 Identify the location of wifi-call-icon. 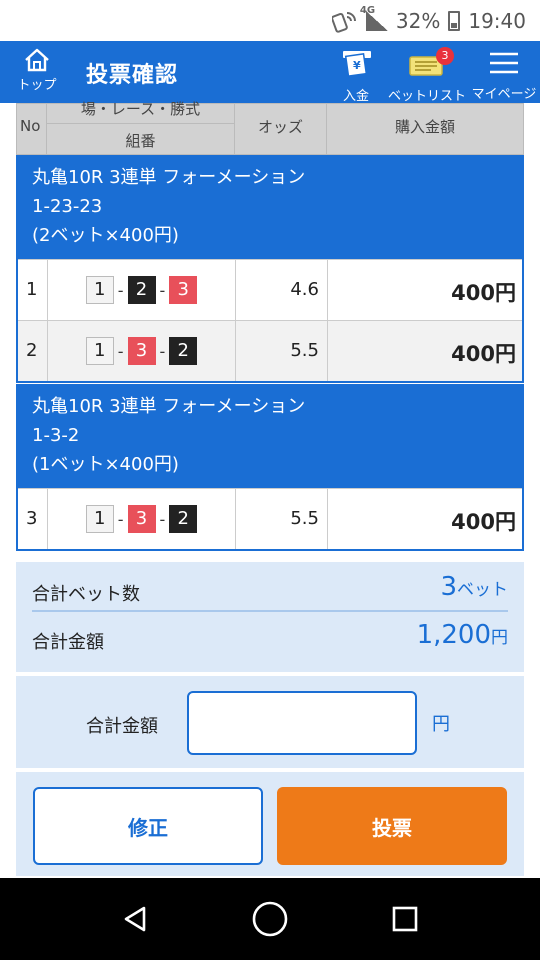
(344, 21).